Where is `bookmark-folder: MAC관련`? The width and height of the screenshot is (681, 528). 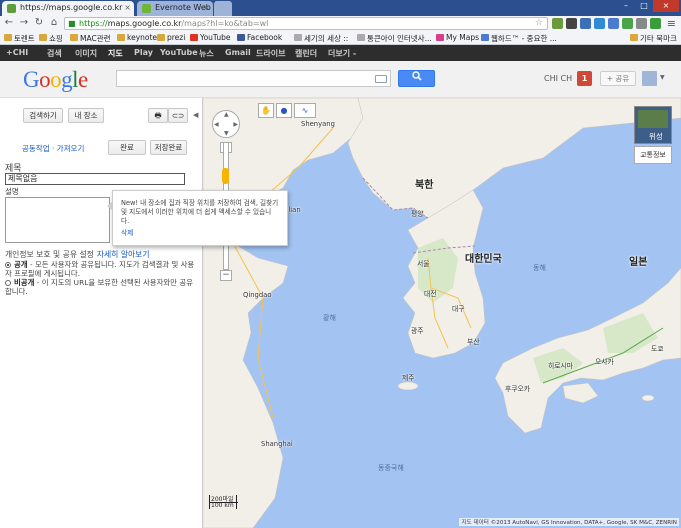 bookmark-folder: MAC관련 is located at coordinates (90, 38).